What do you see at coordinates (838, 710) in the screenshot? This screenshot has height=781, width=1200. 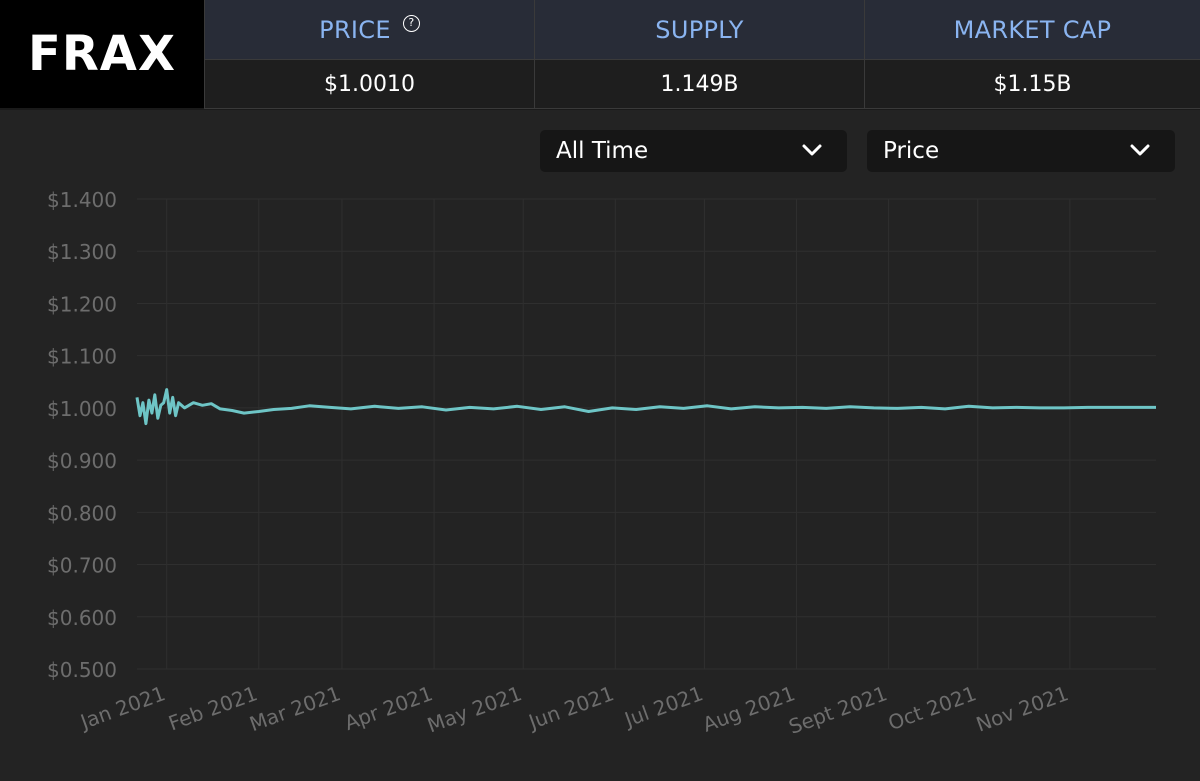 I see `x-tick-label: Sept 2021` at bounding box center [838, 710].